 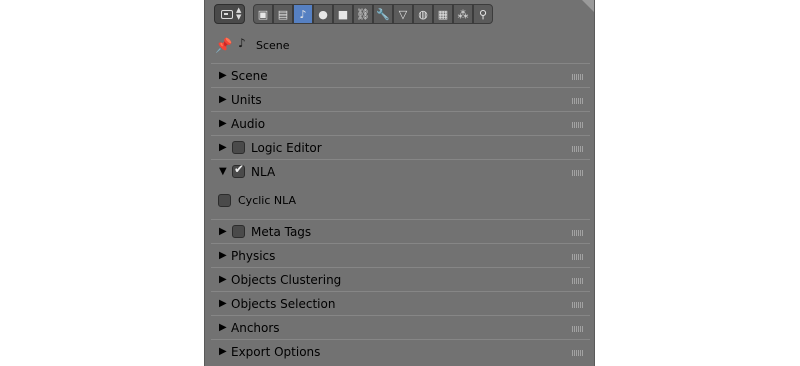 What do you see at coordinates (400, 255) in the screenshot?
I see `panel-header-physics: ▶ Physics` at bounding box center [400, 255].